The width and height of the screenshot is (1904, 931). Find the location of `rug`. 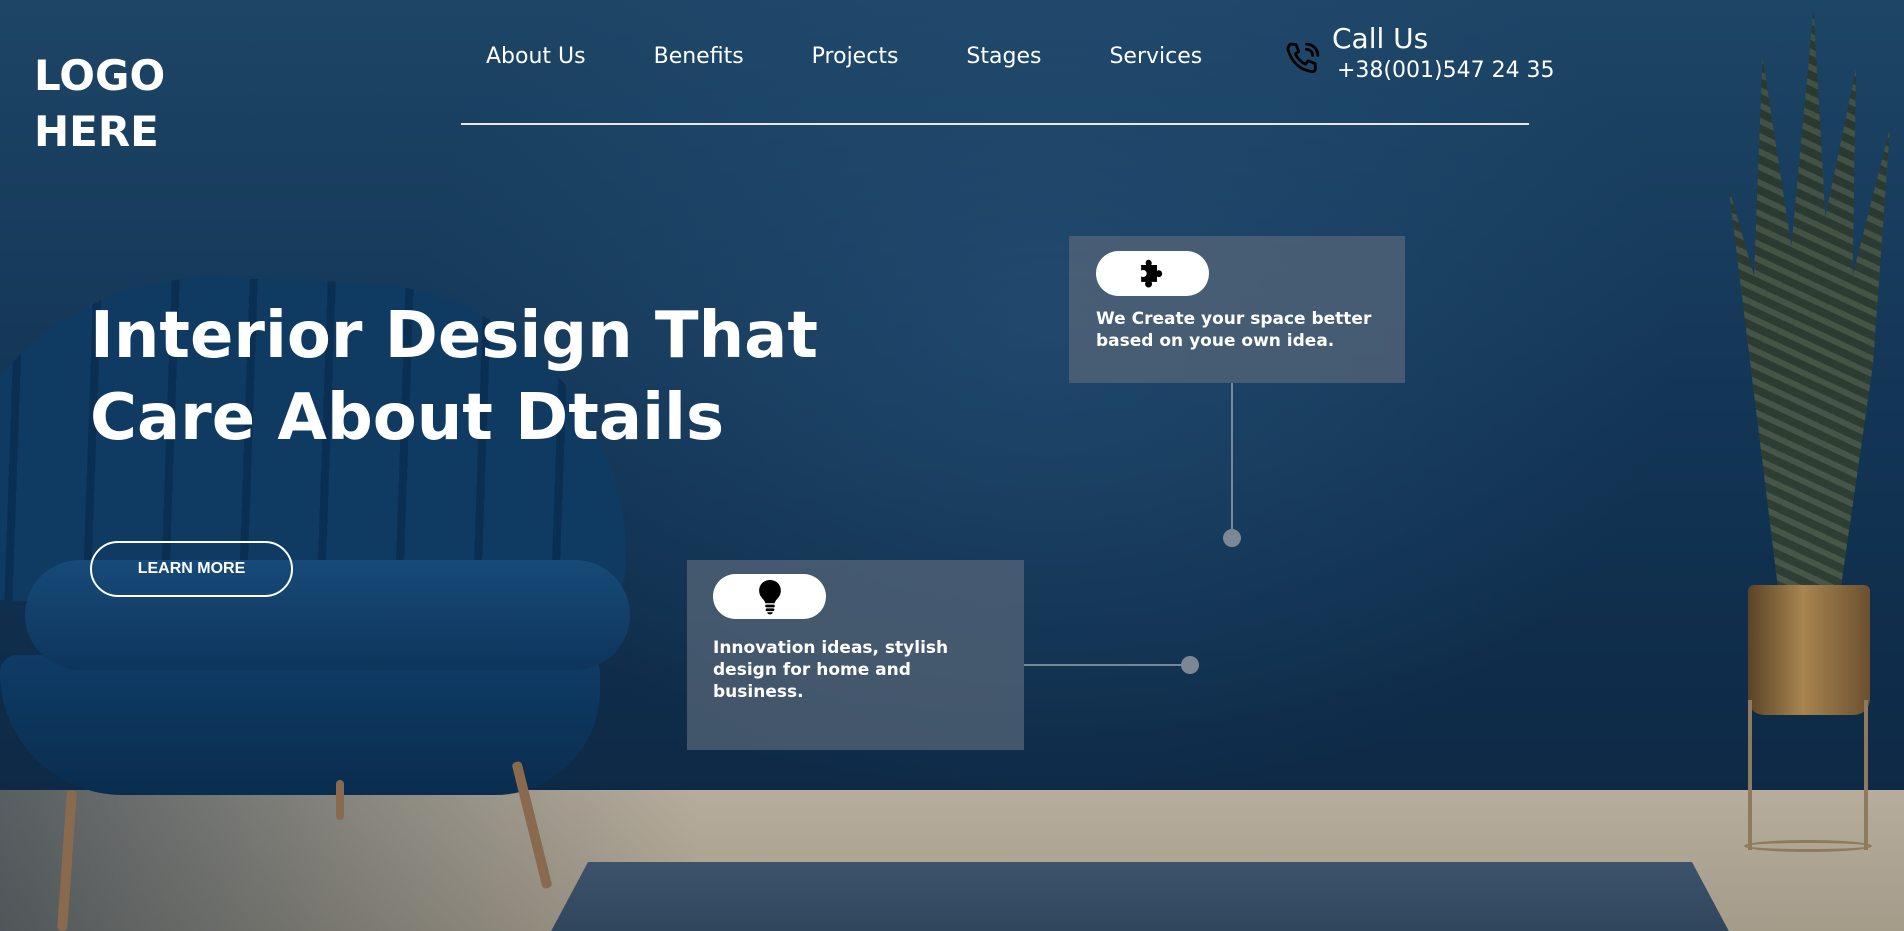

rug is located at coordinates (1140, 896).